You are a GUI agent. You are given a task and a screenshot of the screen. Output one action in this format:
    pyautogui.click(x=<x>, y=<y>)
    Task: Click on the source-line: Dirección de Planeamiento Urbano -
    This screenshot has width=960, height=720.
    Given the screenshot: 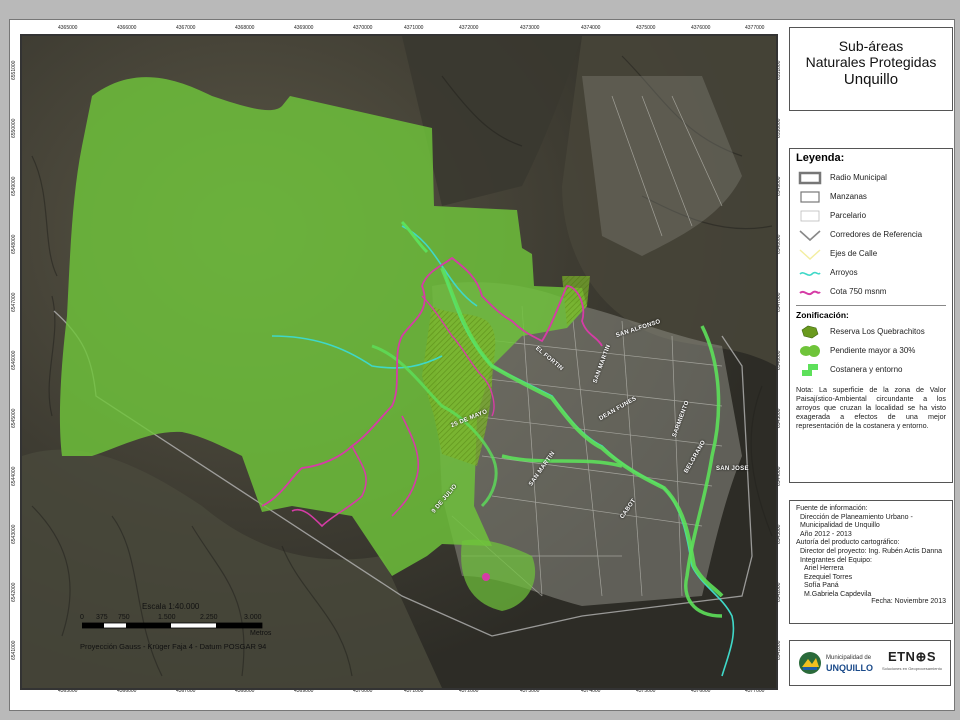 What is the action you would take?
    pyautogui.click(x=856, y=517)
    